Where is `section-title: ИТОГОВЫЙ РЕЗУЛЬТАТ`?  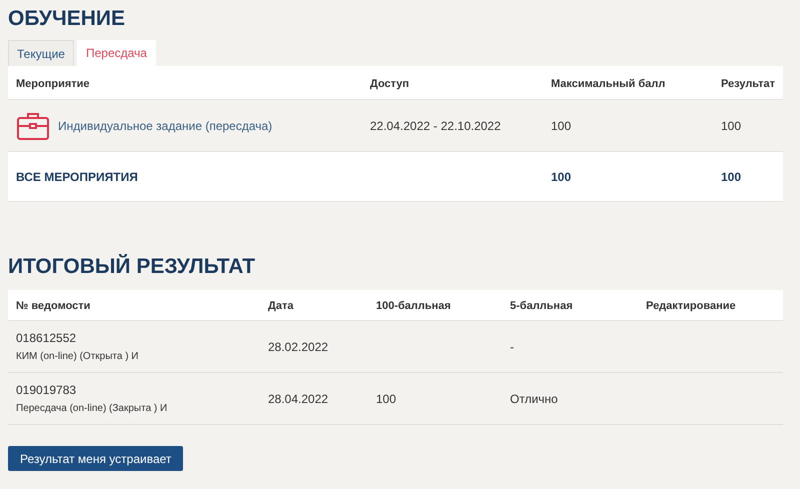 section-title: ИТОГОВЫЙ РЕЗУЛЬТАТ is located at coordinates (132, 266).